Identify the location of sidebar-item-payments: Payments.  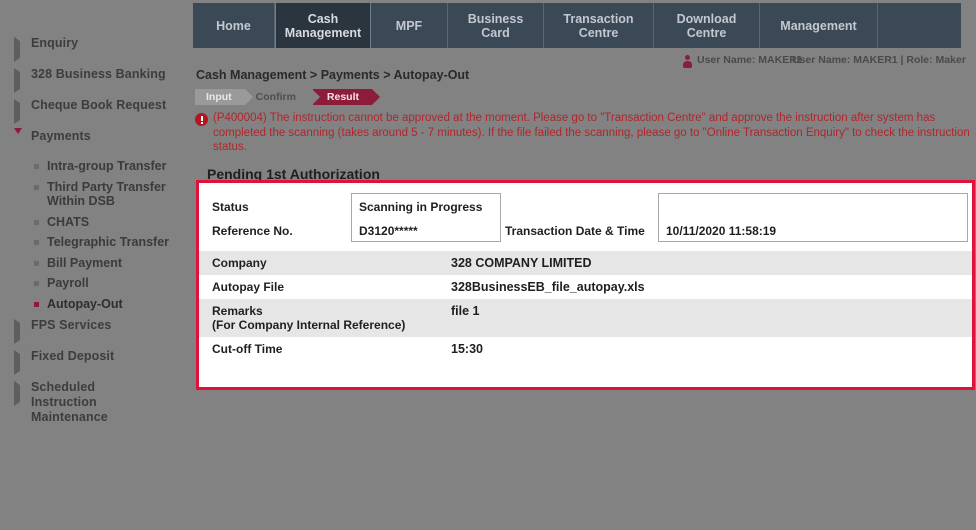
(95, 140).